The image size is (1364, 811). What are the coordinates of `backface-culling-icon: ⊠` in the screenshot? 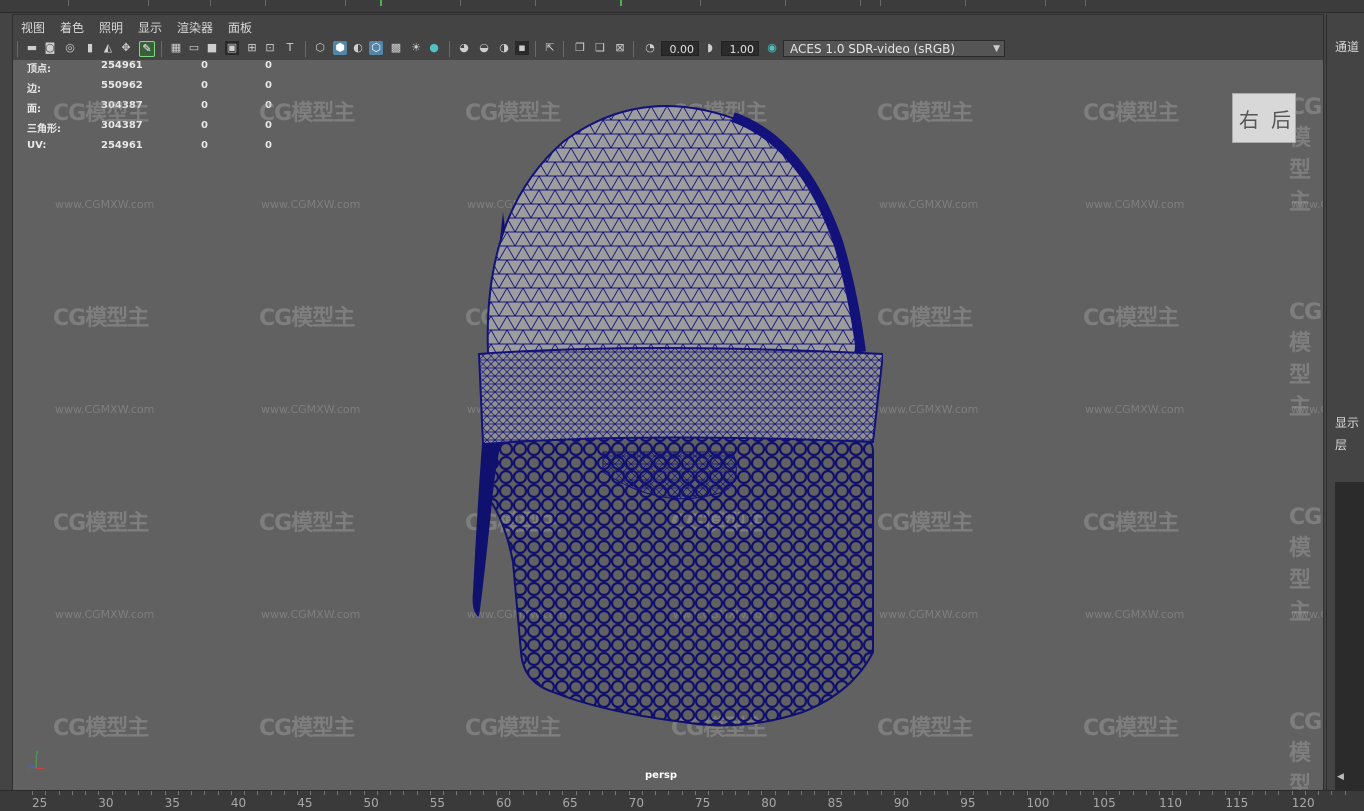 It's located at (620, 48).